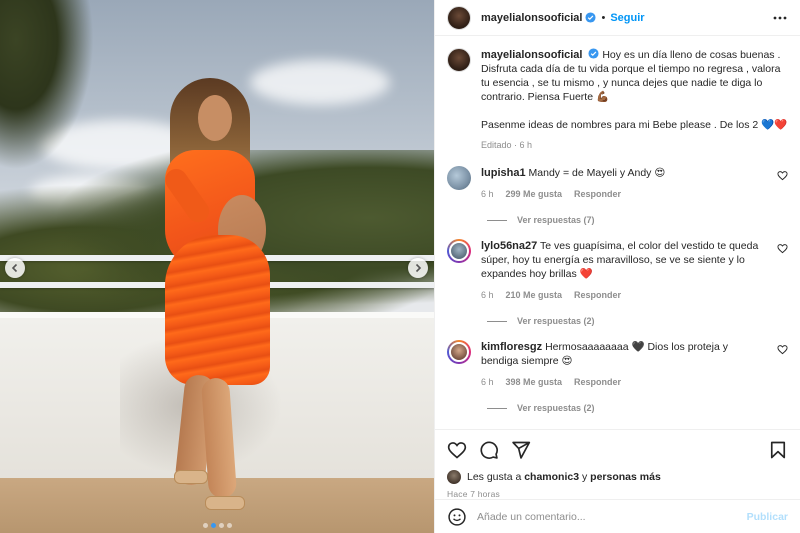 The width and height of the screenshot is (800, 533). What do you see at coordinates (457, 517) in the screenshot?
I see `emoji-icon` at bounding box center [457, 517].